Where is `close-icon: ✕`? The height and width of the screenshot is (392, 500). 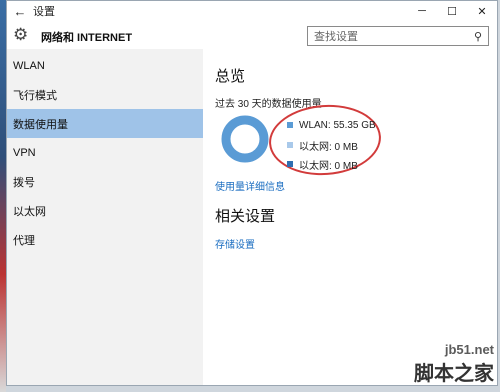 close-icon: ✕ is located at coordinates (482, 11).